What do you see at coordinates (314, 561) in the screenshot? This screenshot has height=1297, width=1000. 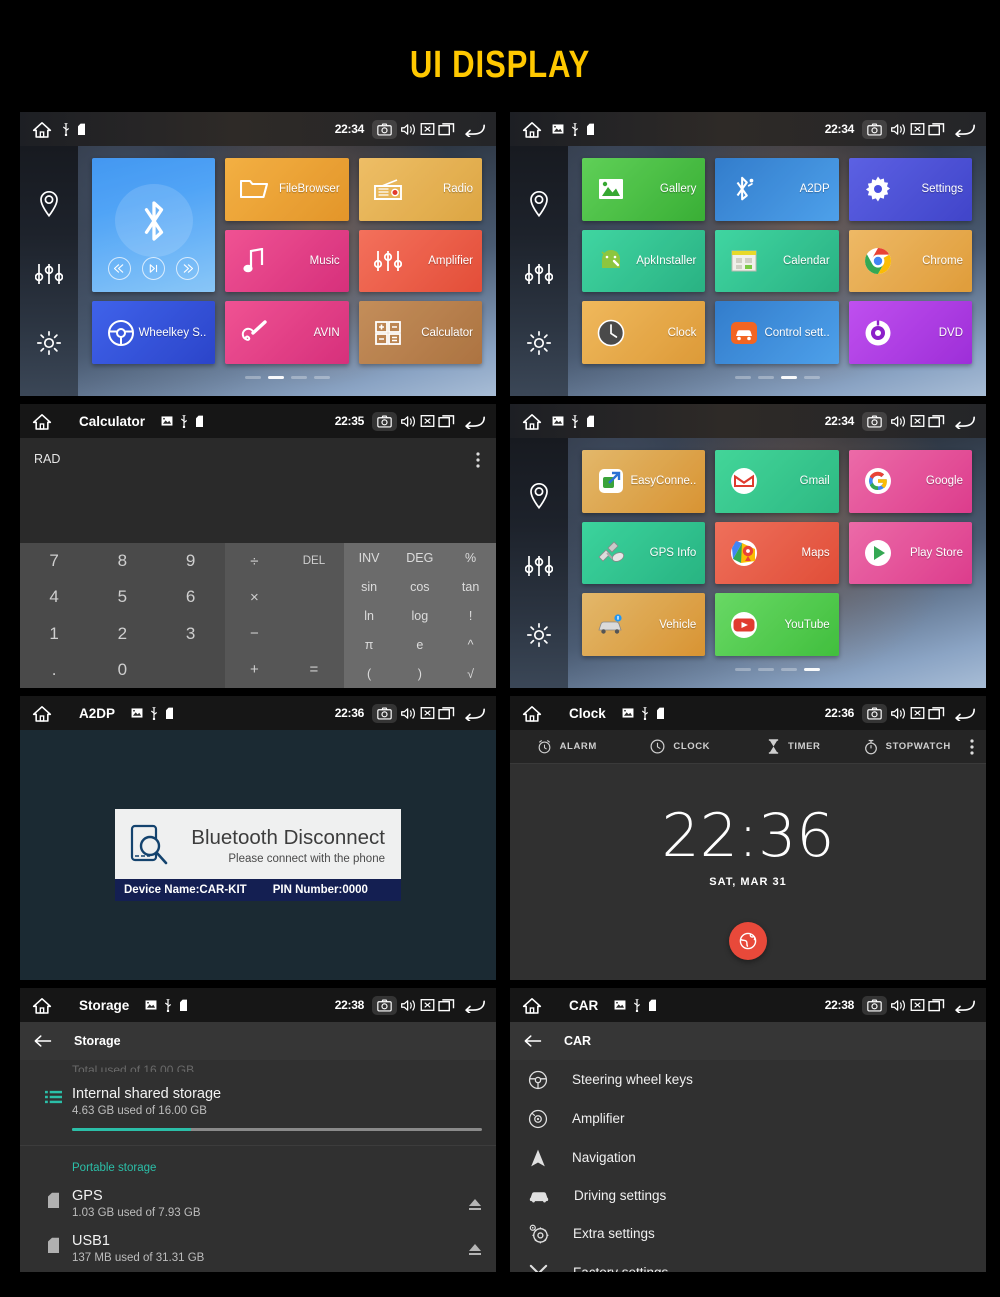 I see `calc-key-del: DEL` at bounding box center [314, 561].